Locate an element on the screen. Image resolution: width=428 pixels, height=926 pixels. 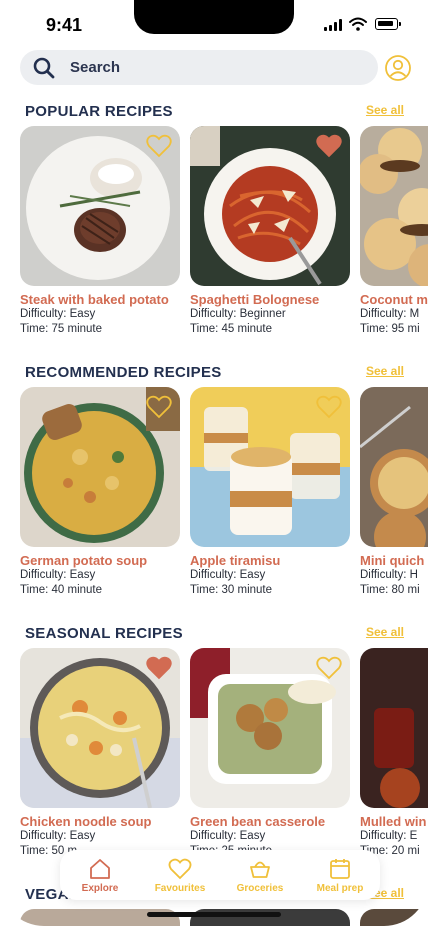
recipe-name: Mulled win is located at coordinates (393, 821).